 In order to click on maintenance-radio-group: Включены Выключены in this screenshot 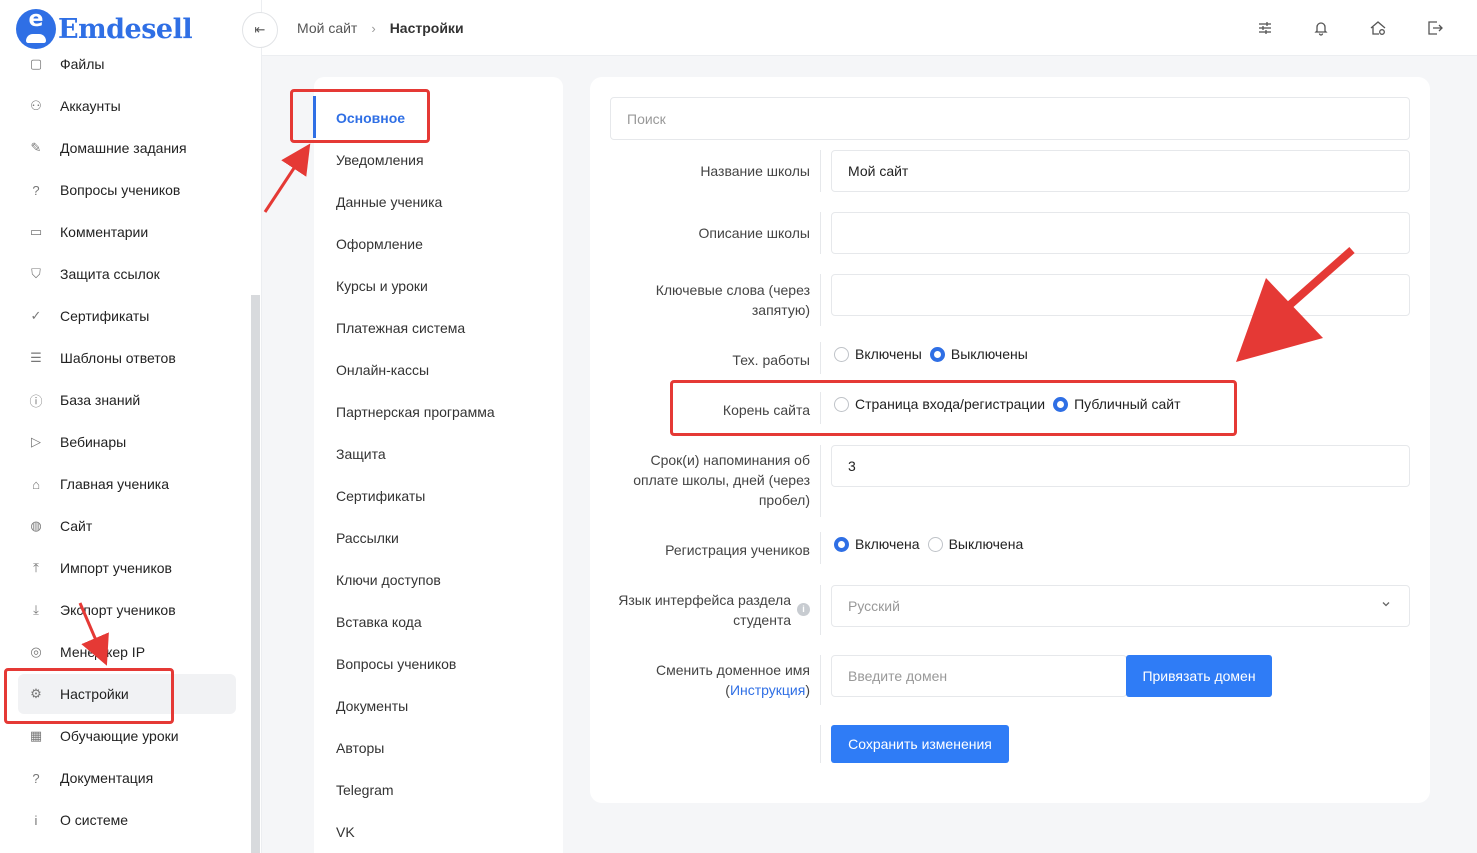, I will do `click(931, 354)`.